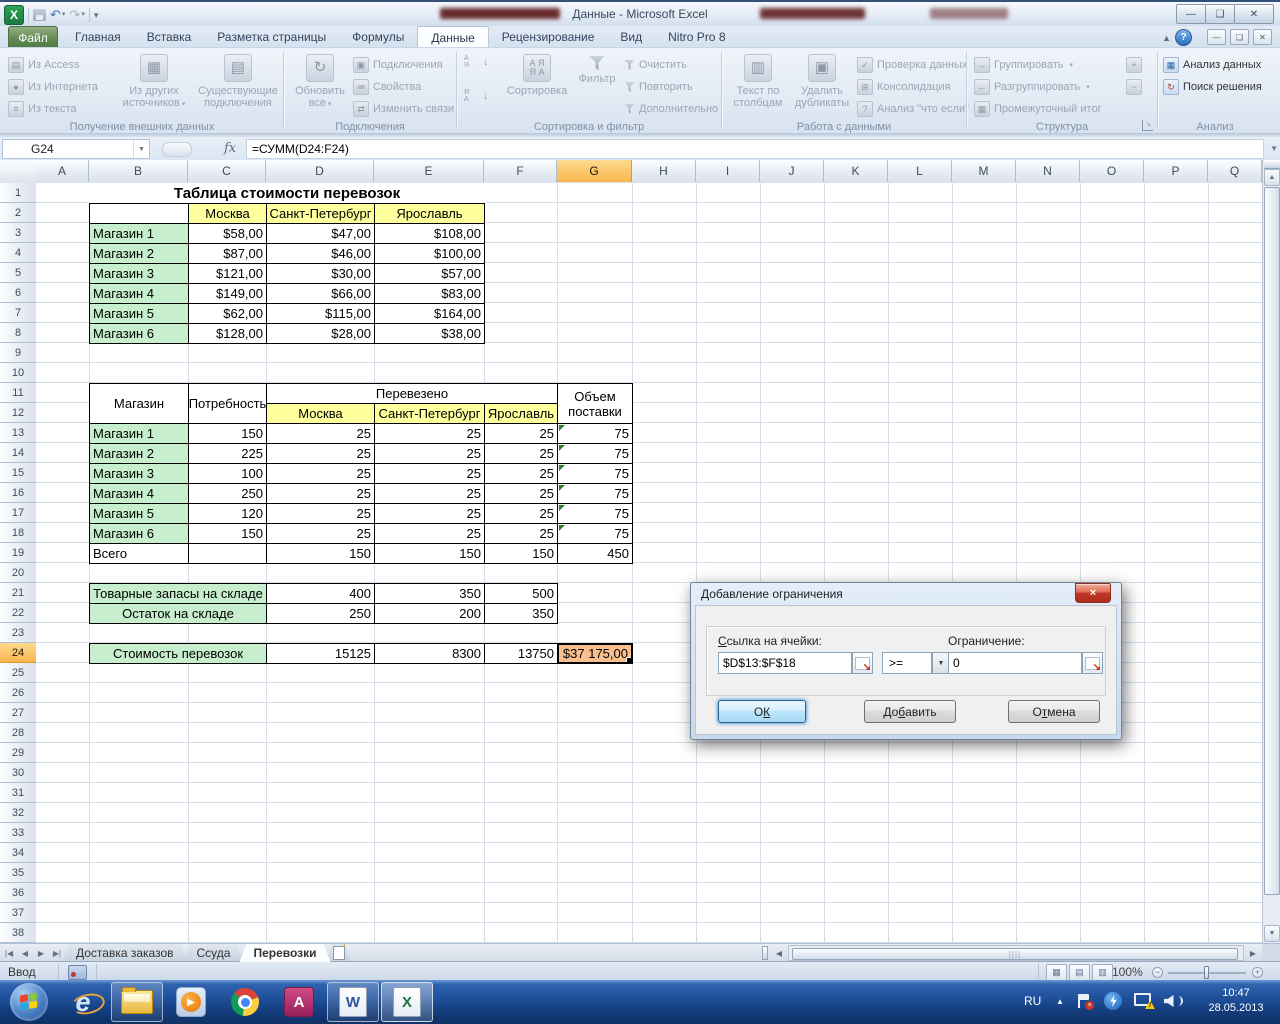  What do you see at coordinates (521, 433) in the screenshot?
I see `cell-F13: 25` at bounding box center [521, 433].